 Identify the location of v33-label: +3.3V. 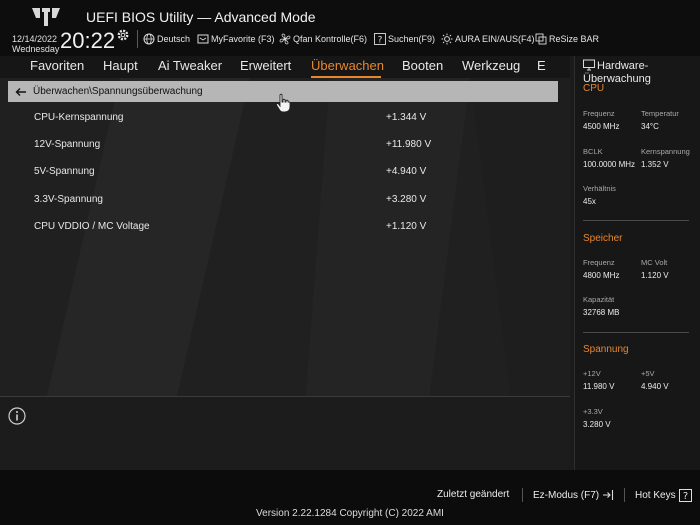
(593, 411).